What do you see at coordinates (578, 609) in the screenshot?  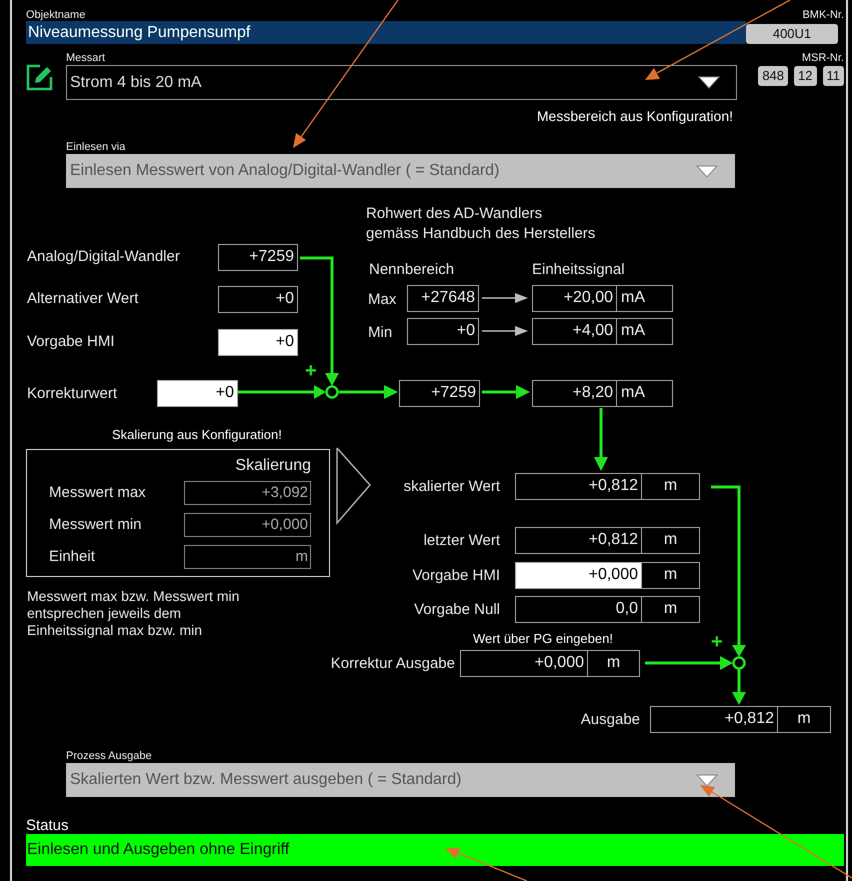 I see `value-field: 0,0` at bounding box center [578, 609].